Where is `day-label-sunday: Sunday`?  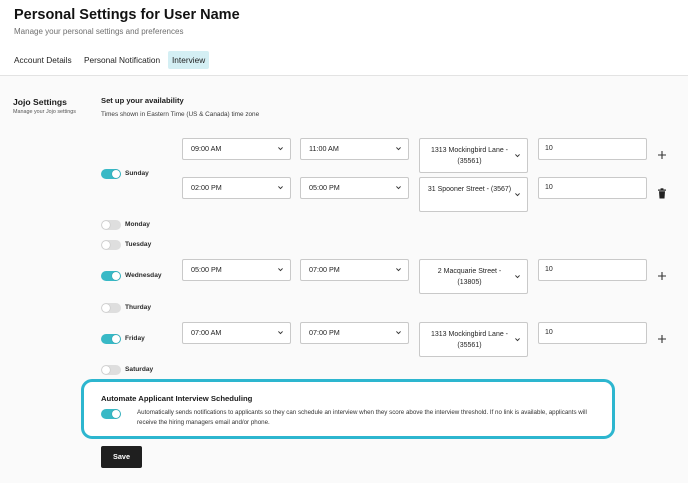 day-label-sunday: Sunday is located at coordinates (137, 173).